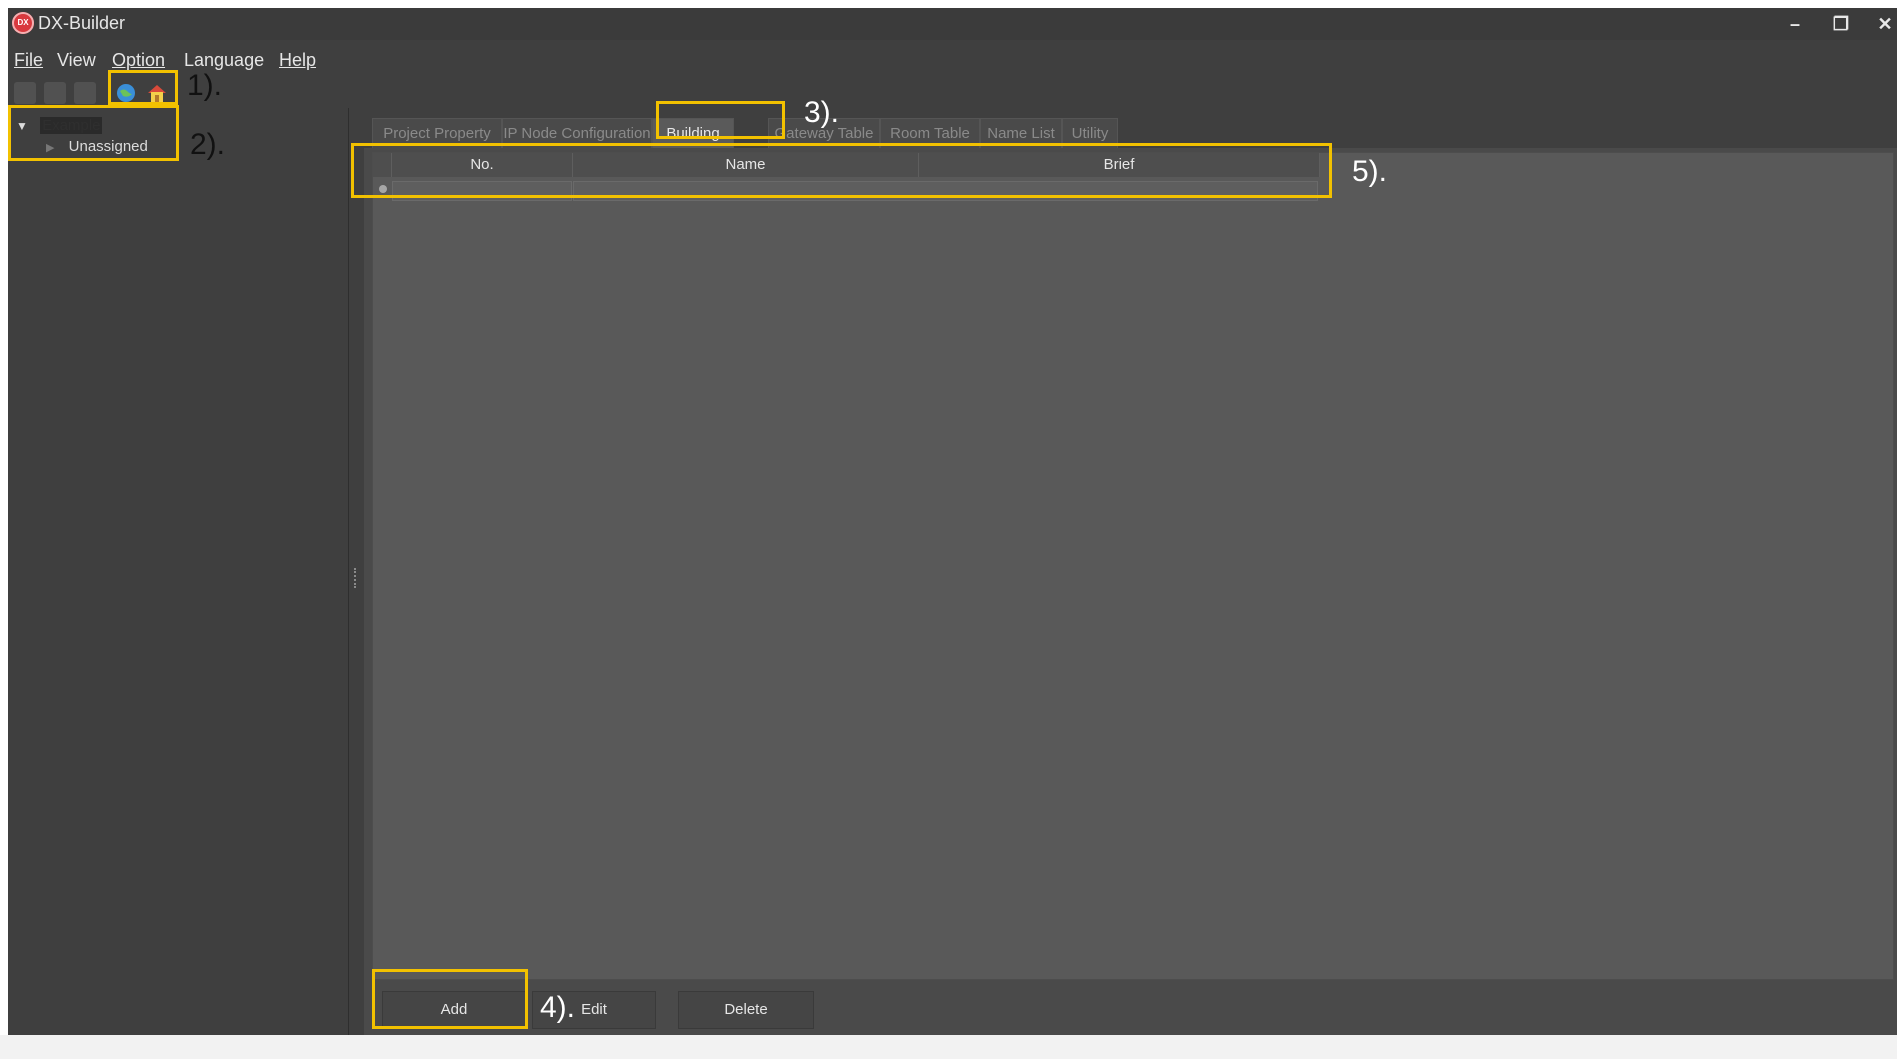 This screenshot has height=1059, width=1897. Describe the element at coordinates (1021, 133) in the screenshot. I see `tab-name-list: Name List` at that location.